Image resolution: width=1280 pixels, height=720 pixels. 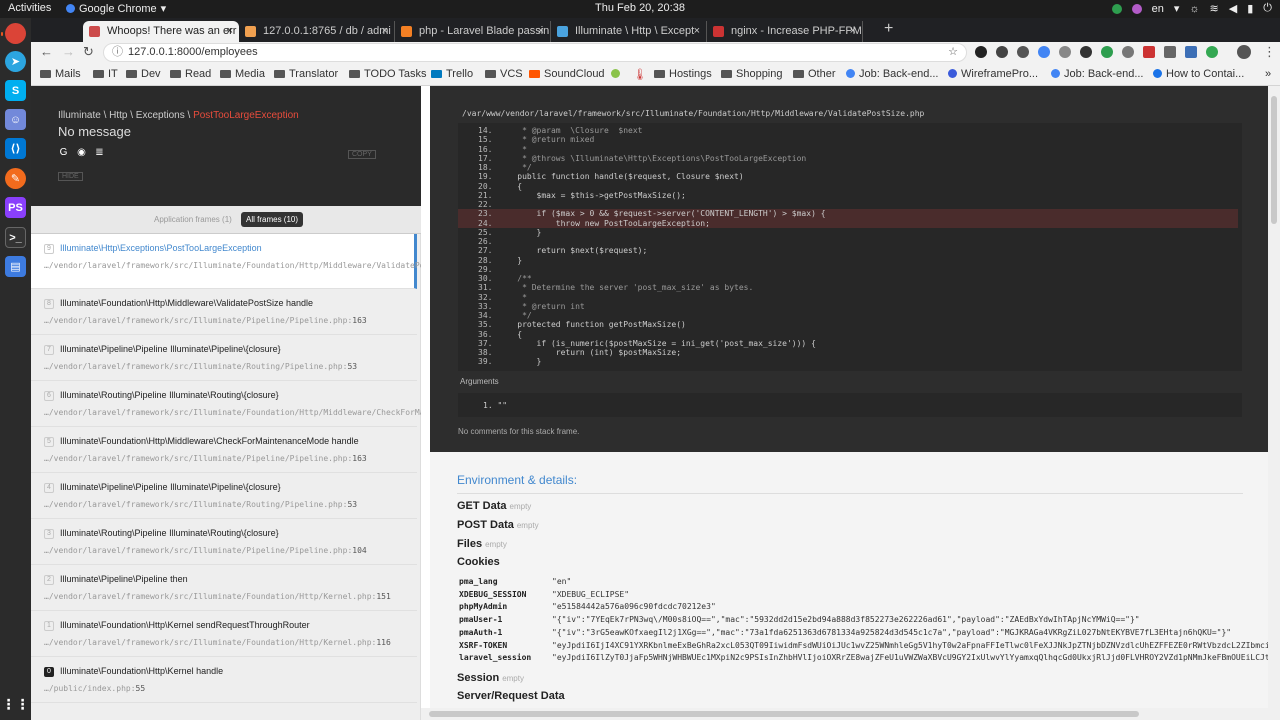 What do you see at coordinates (452, 74) in the screenshot?
I see `bookmark-trello: Trello` at bounding box center [452, 74].